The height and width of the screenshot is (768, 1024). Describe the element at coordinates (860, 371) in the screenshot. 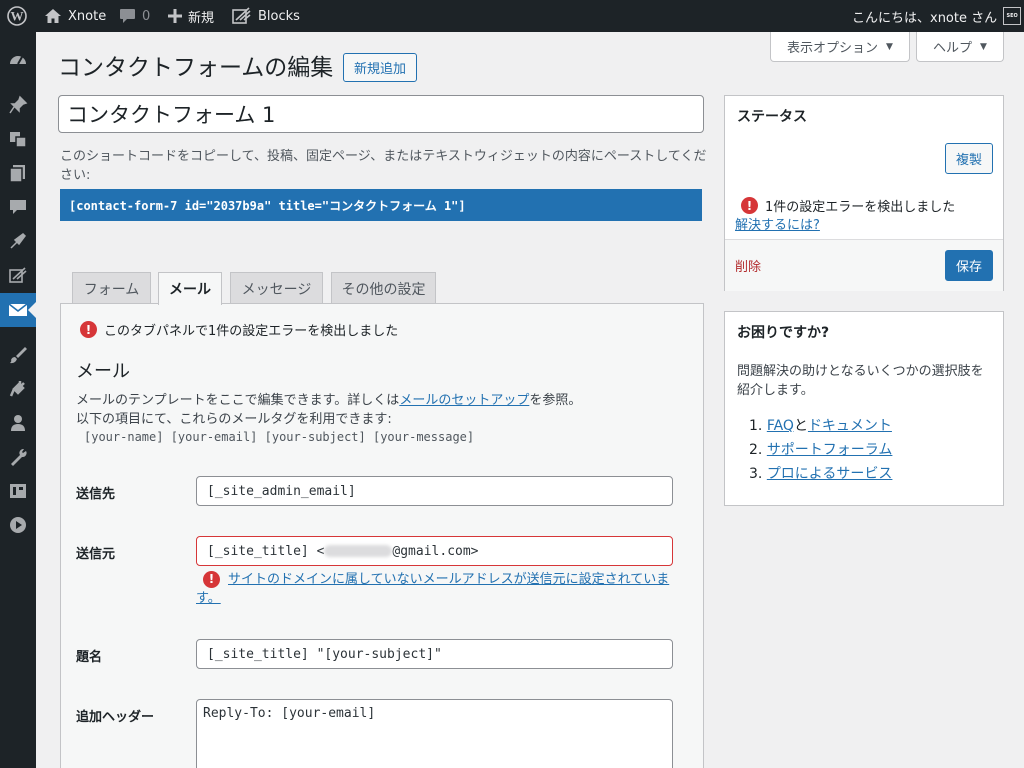

I see `help-desc-line1: 問題解決の助けとなるいくつかの選択肢を` at that location.